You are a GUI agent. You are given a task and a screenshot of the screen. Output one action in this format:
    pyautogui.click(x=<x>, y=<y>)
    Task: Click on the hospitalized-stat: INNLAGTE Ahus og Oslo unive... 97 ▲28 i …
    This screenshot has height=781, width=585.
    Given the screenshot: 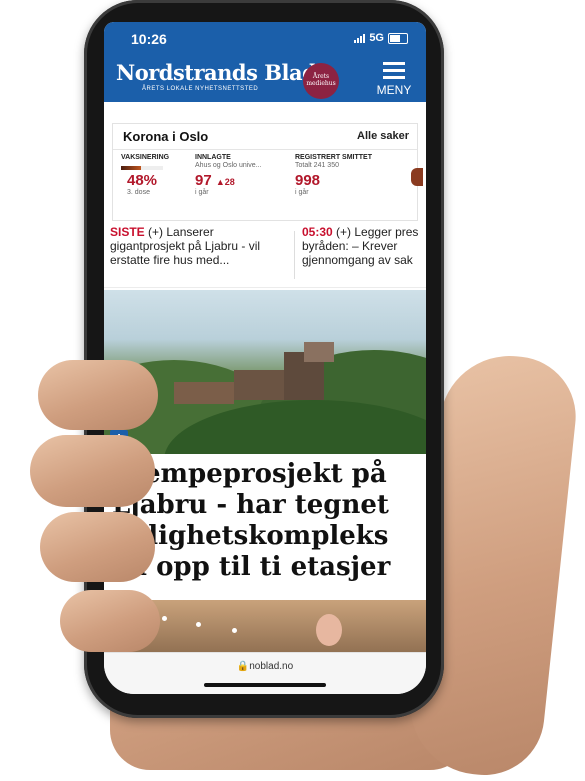 What is the action you would take?
    pyautogui.click(x=228, y=175)
    